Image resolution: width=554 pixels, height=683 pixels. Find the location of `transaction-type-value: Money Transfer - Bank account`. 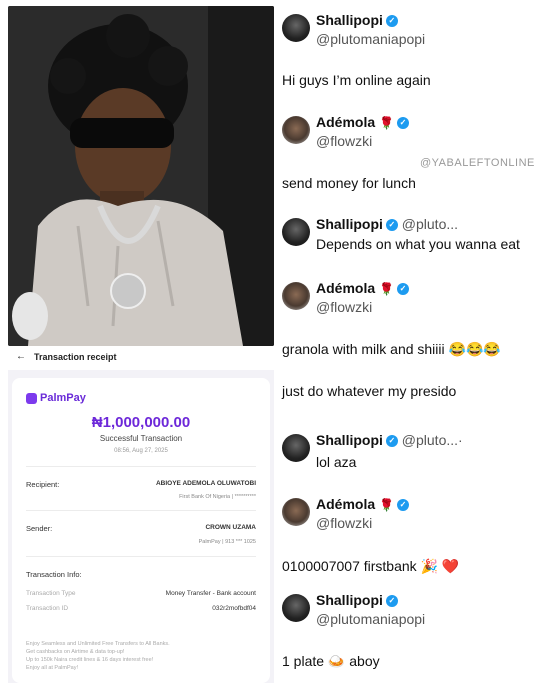

transaction-type-value: Money Transfer - Bank account is located at coordinates (210, 593).